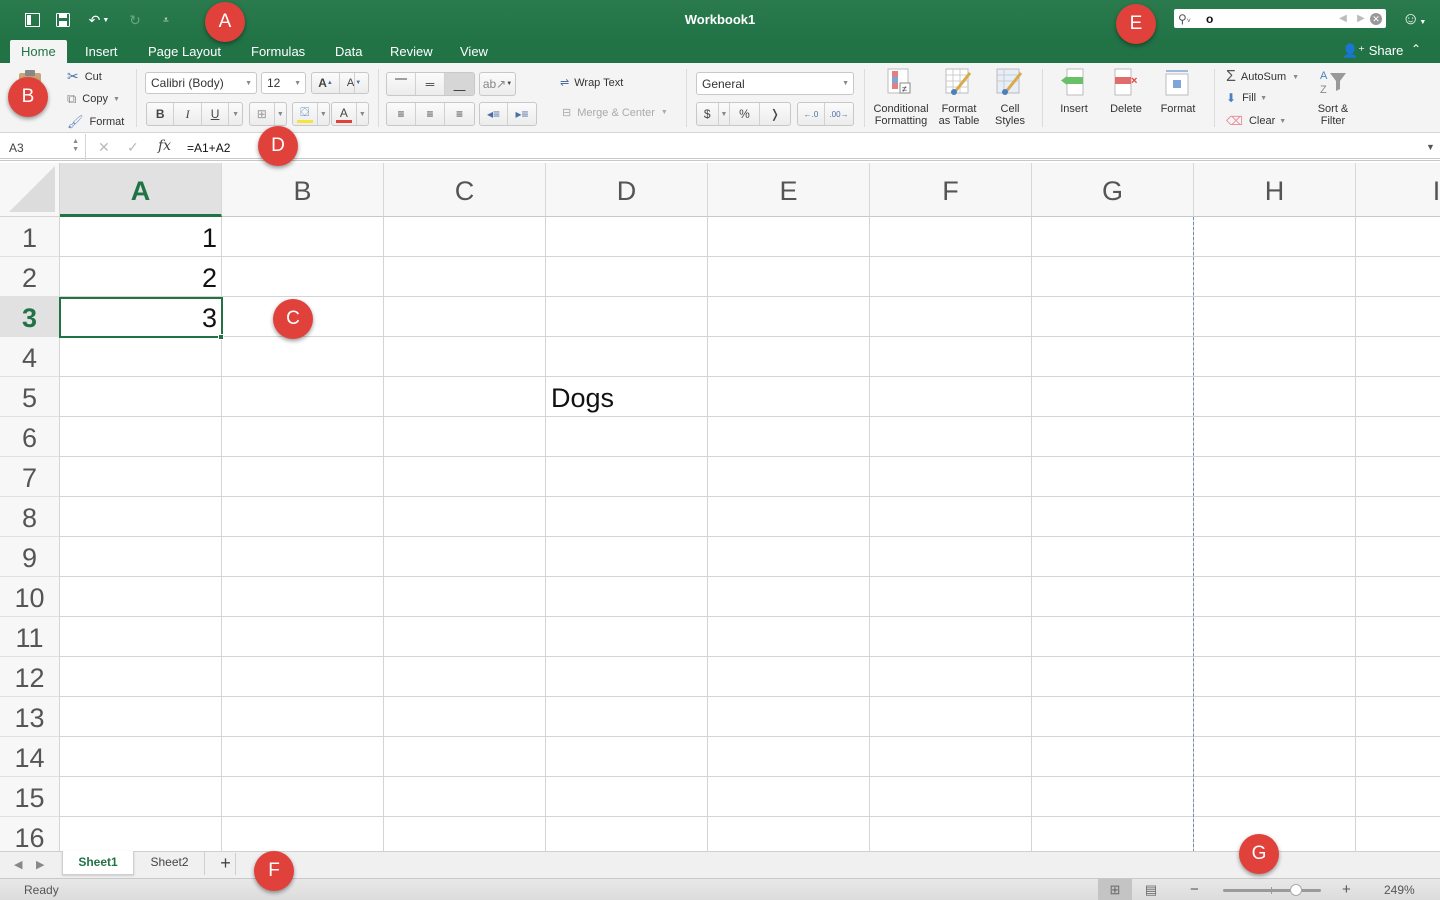  I want to click on row-header-2: 2, so click(30, 277).